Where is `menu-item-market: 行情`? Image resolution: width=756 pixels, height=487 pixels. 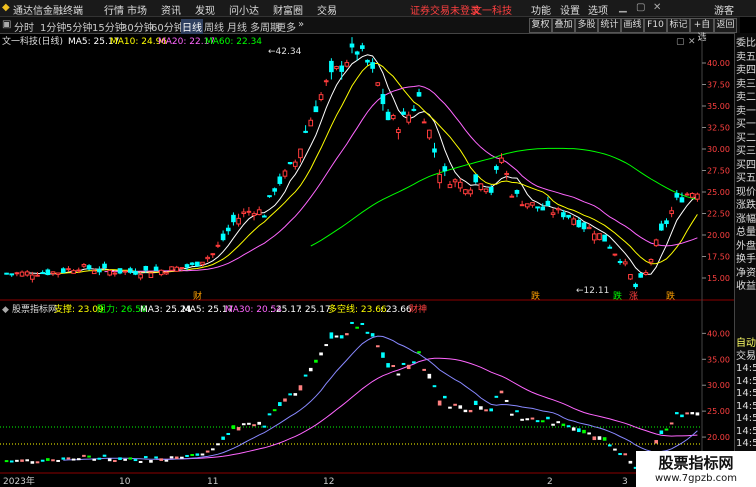
menu-item-market: 行情 is located at coordinates (114, 9).